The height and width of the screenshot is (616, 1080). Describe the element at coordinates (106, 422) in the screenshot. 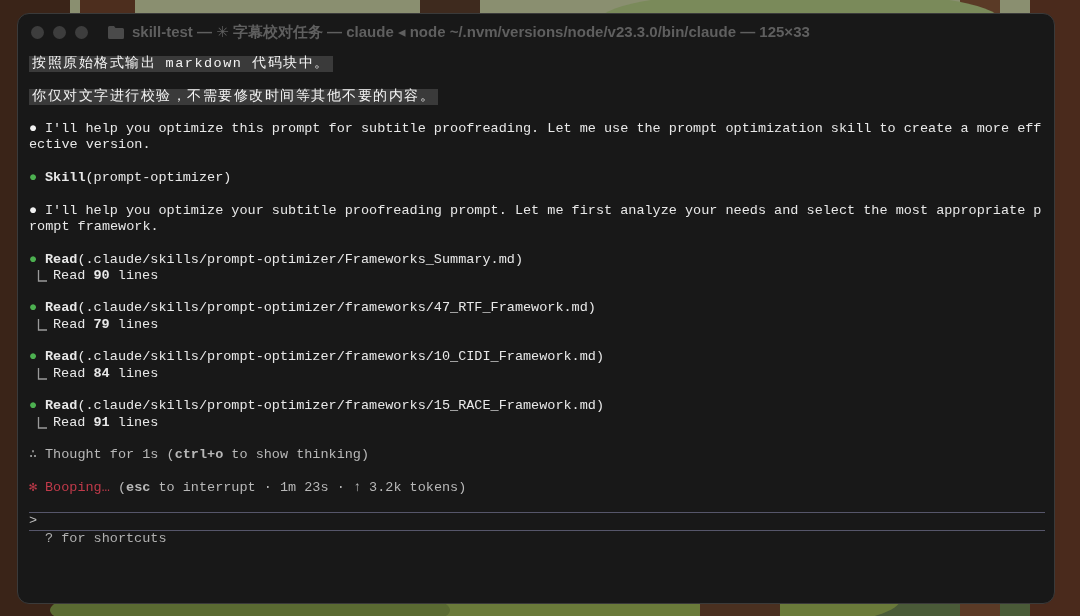

I see `tool-result: Read 91 lines` at that location.